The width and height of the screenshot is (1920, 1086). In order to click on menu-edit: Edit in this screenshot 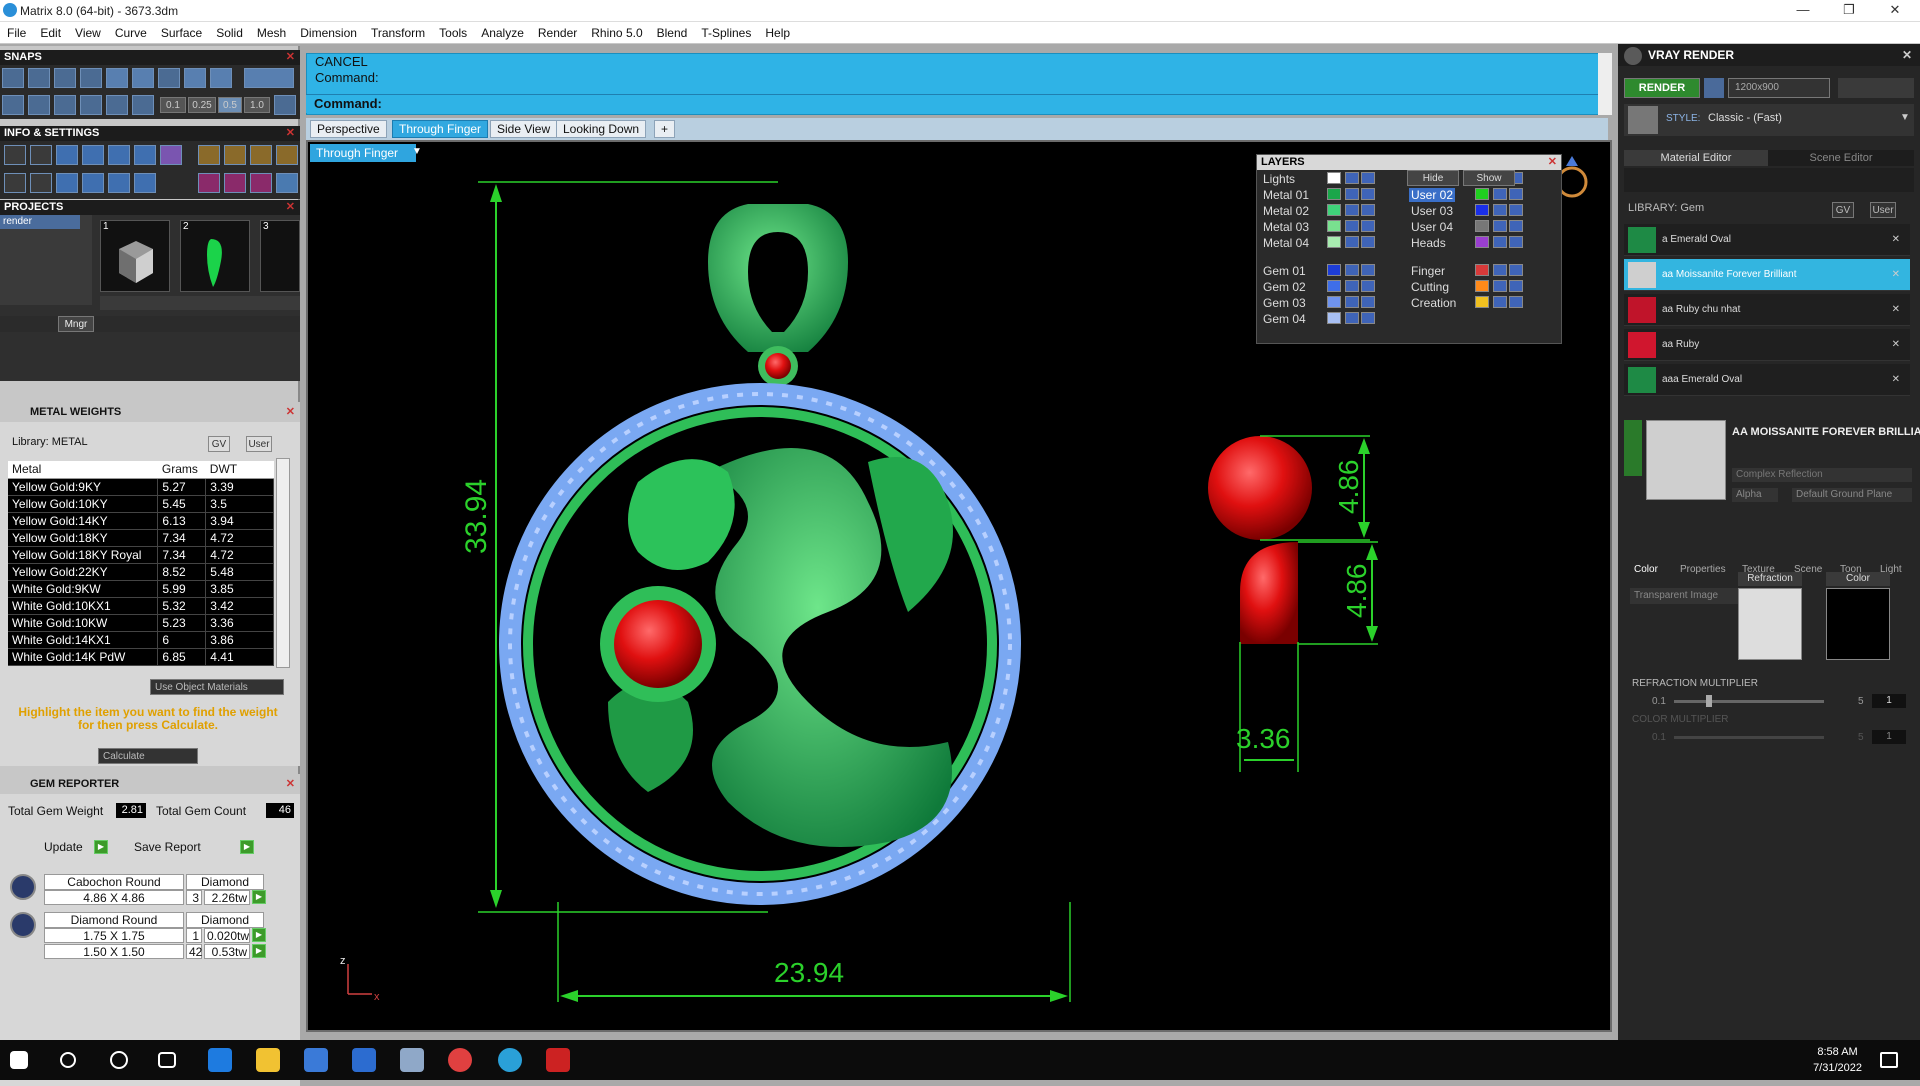, I will do `click(50, 33)`.